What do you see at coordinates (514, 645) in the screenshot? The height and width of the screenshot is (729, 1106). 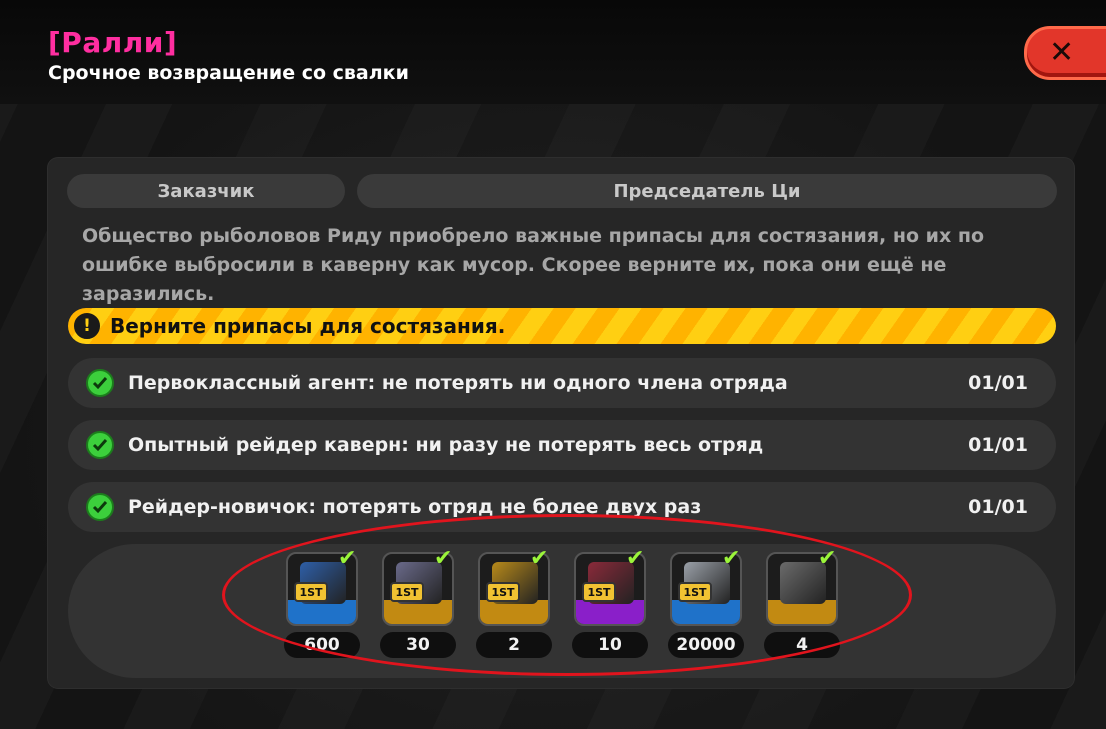 I see `reward-quantity: 2` at bounding box center [514, 645].